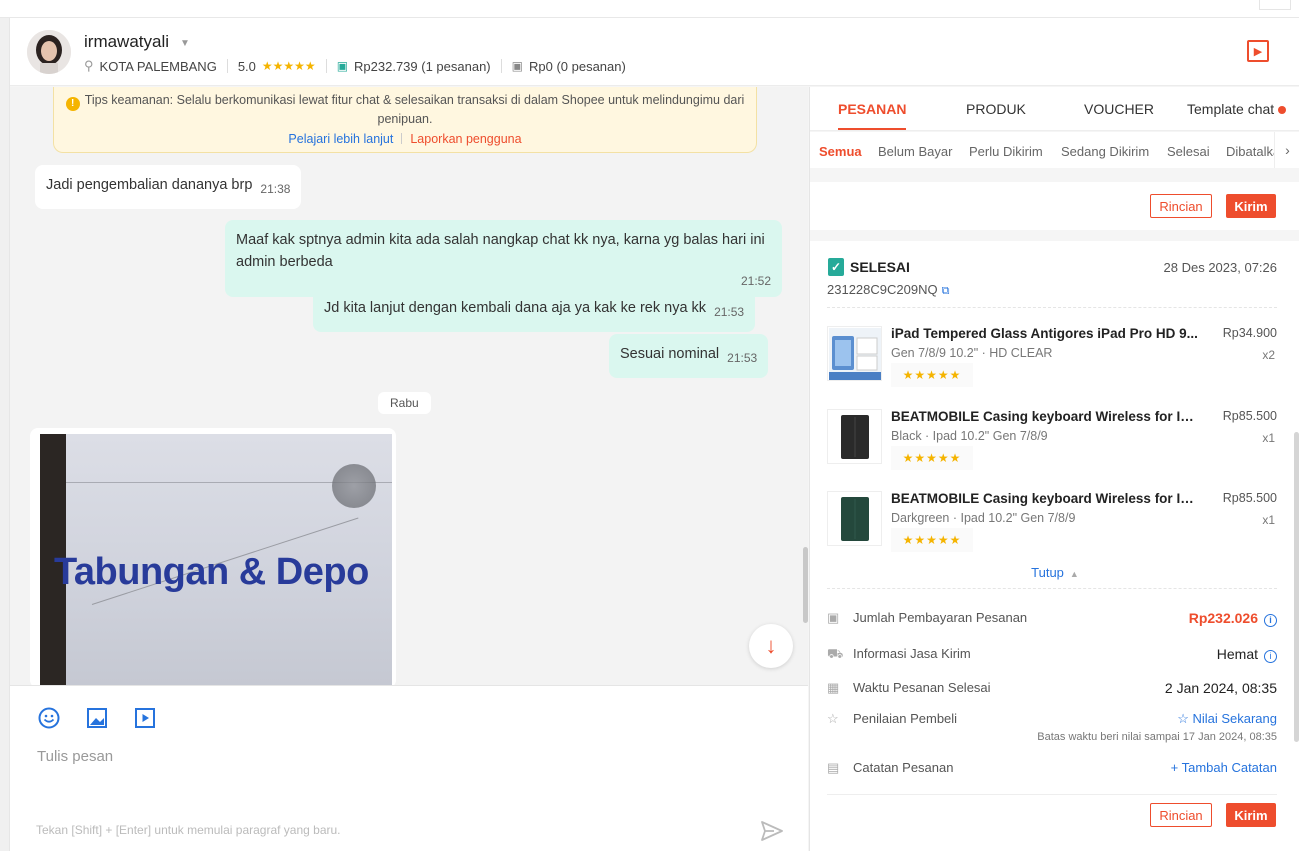  I want to click on scroll-down-button: ↓, so click(771, 646).